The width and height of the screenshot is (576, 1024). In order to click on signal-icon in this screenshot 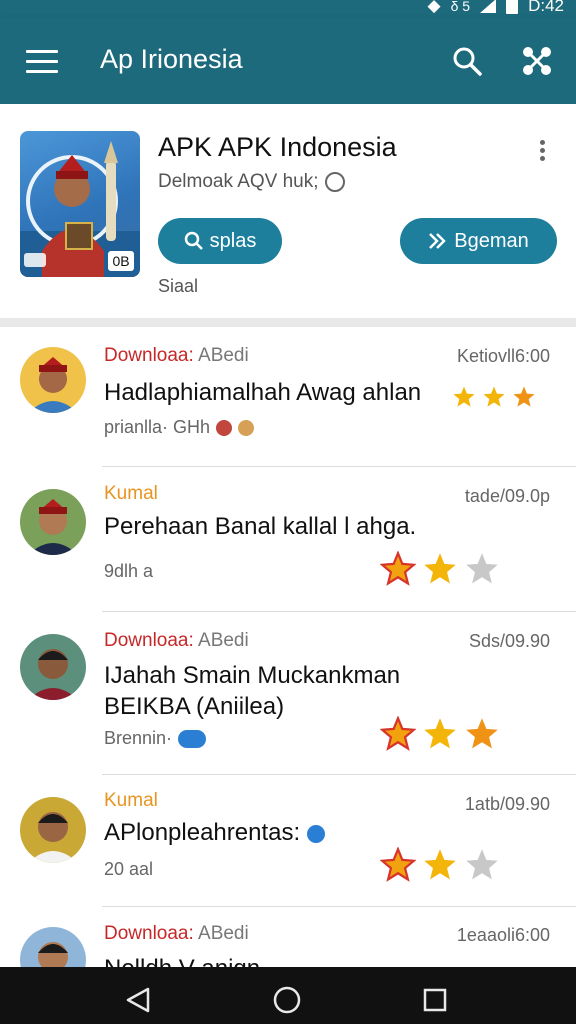, I will do `click(488, 6)`.